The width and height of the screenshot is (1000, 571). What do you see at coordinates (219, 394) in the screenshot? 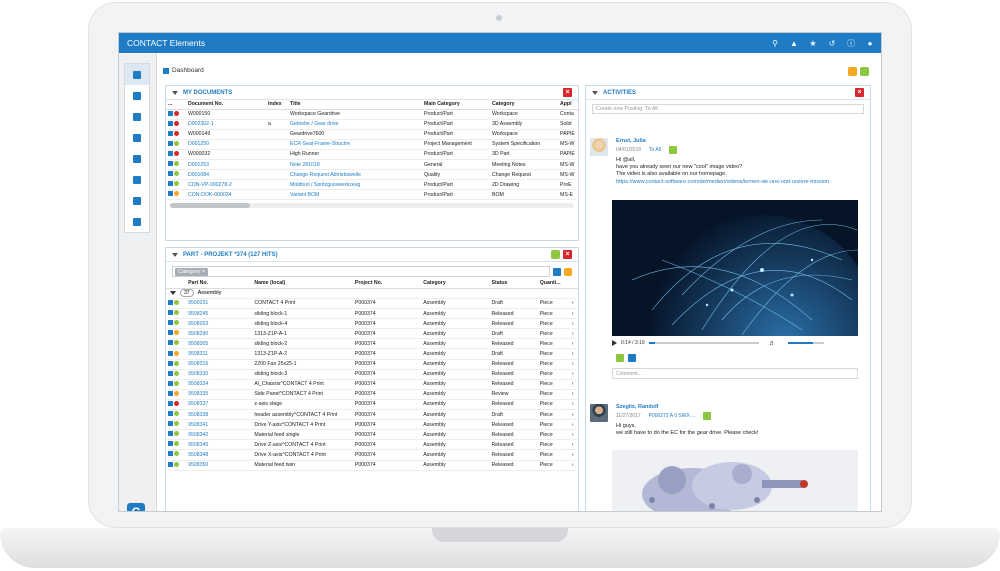
I see `part-number: 9508335` at bounding box center [219, 394].